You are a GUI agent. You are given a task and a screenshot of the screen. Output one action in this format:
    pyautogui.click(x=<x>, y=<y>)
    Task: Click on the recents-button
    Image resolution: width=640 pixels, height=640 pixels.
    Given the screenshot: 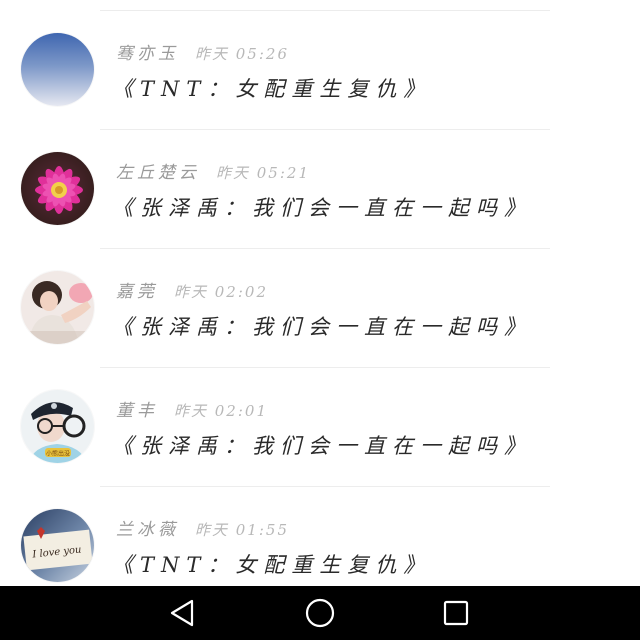 What is the action you would take?
    pyautogui.click(x=456, y=613)
    